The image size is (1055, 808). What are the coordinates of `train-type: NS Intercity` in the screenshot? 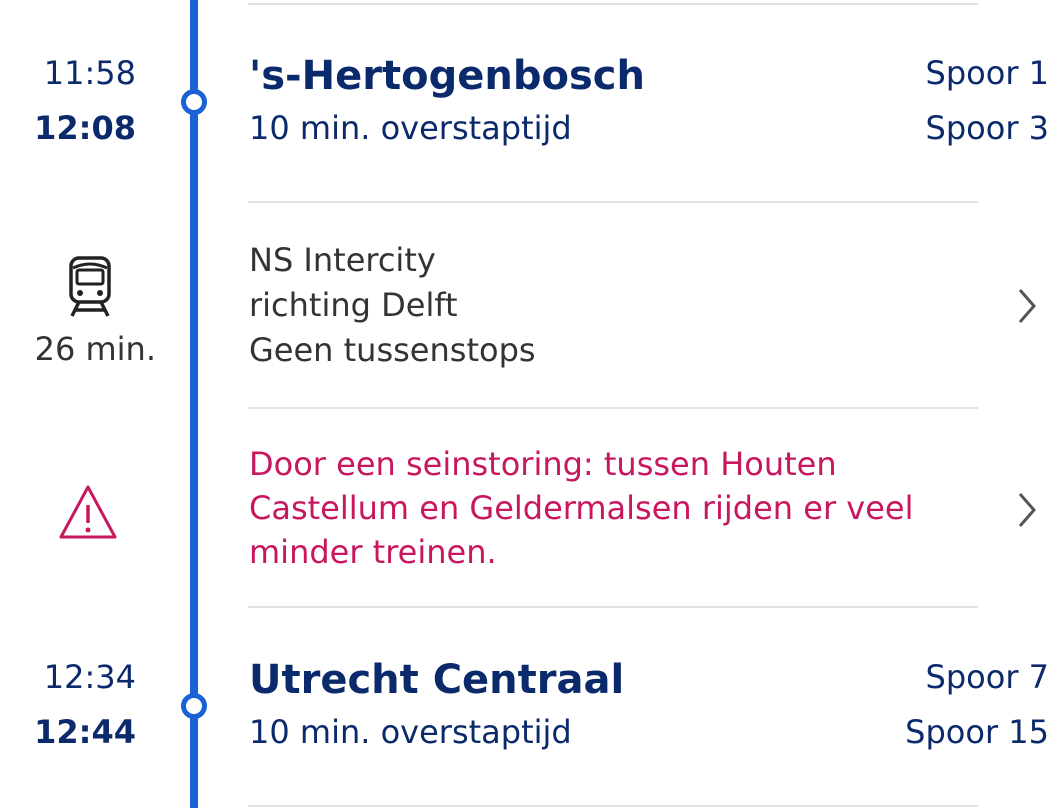 It's located at (342, 260).